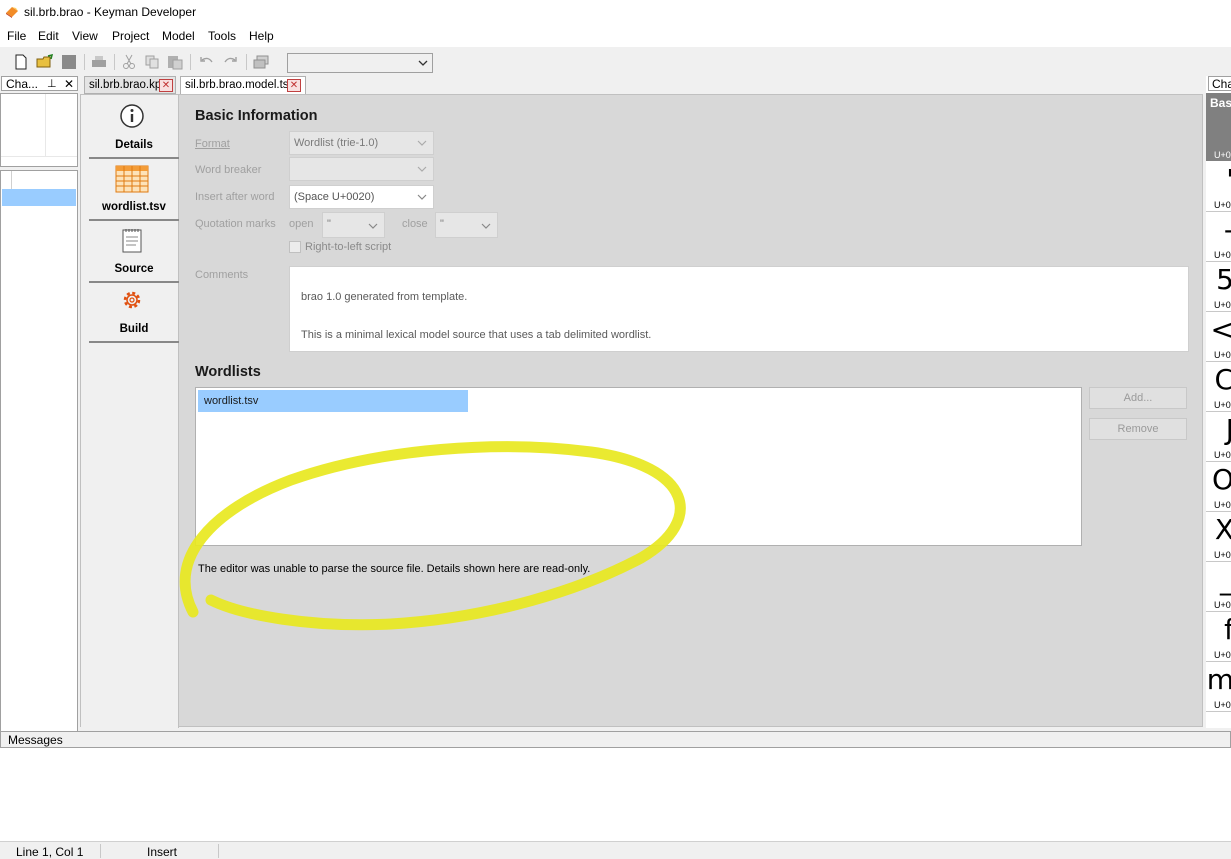 The height and width of the screenshot is (859, 1231). What do you see at coordinates (1218, 679) in the screenshot?
I see `char-glyph: m` at bounding box center [1218, 679].